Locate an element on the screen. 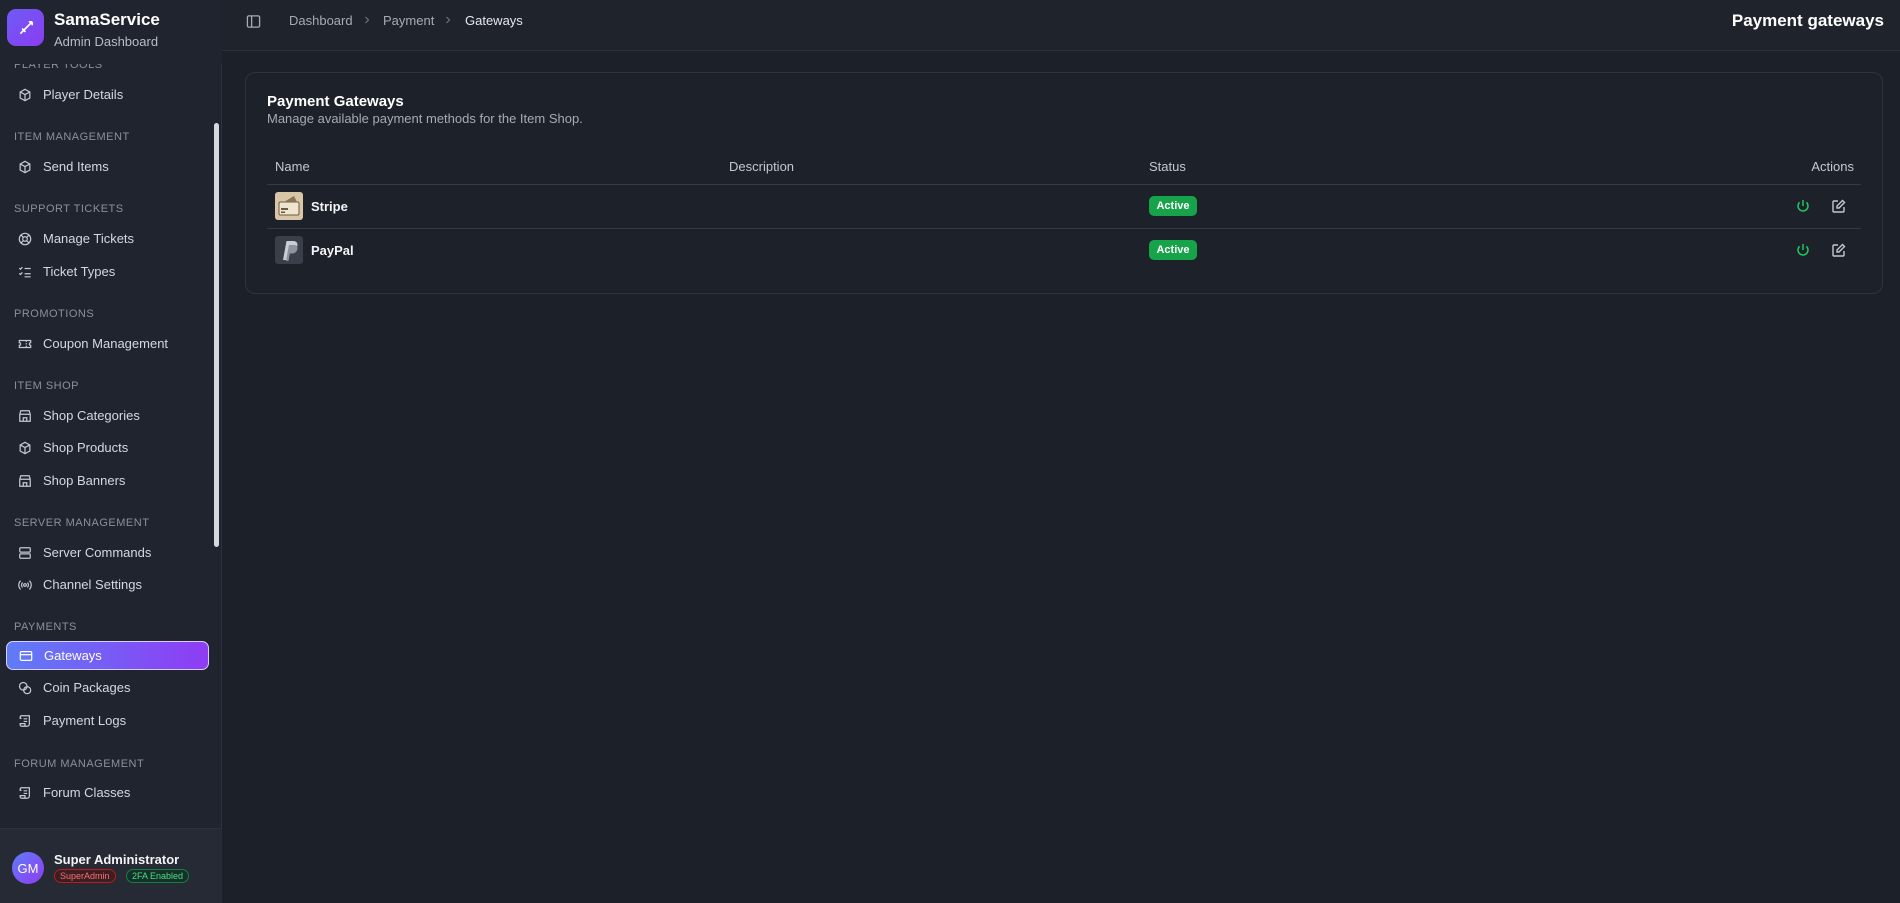  section-label-forum-management: Forum Management is located at coordinates (79, 764).